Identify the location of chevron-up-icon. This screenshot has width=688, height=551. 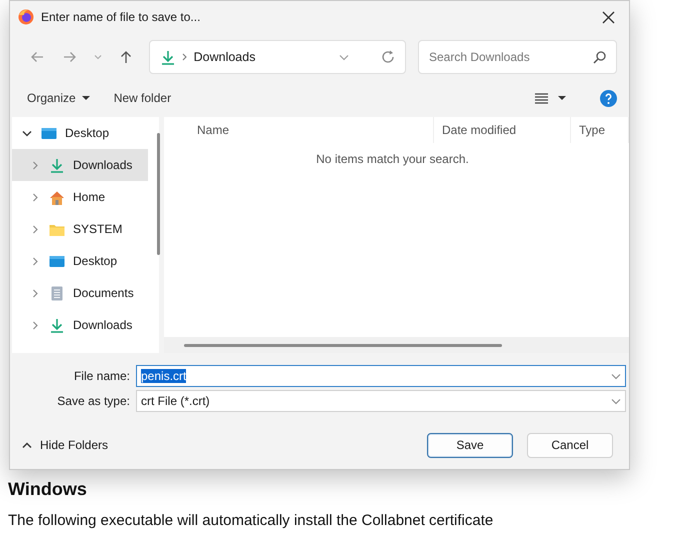
(27, 445).